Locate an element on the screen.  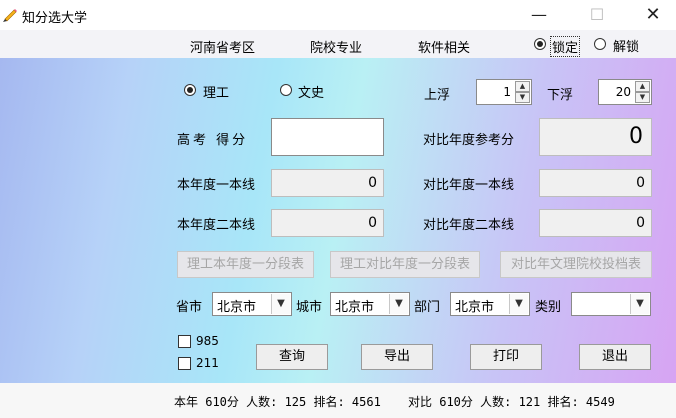
dept-label: 部门 is located at coordinates (427, 307).